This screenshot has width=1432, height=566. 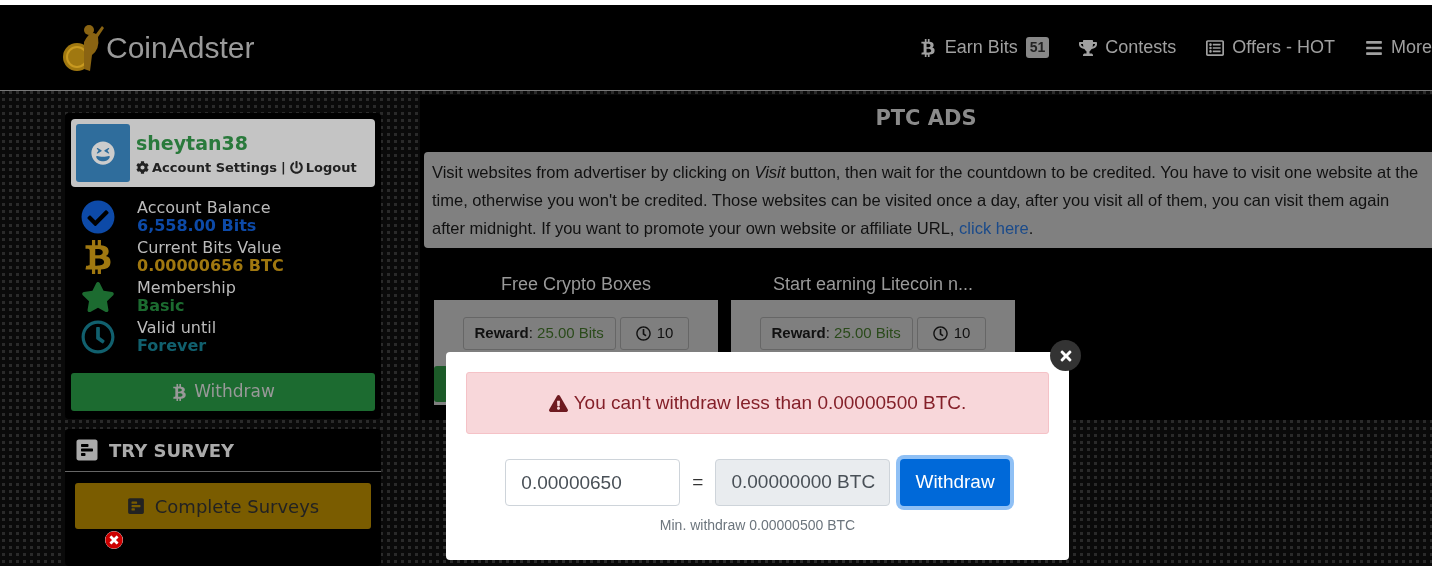 I want to click on stat-value: Forever, so click(x=172, y=346).